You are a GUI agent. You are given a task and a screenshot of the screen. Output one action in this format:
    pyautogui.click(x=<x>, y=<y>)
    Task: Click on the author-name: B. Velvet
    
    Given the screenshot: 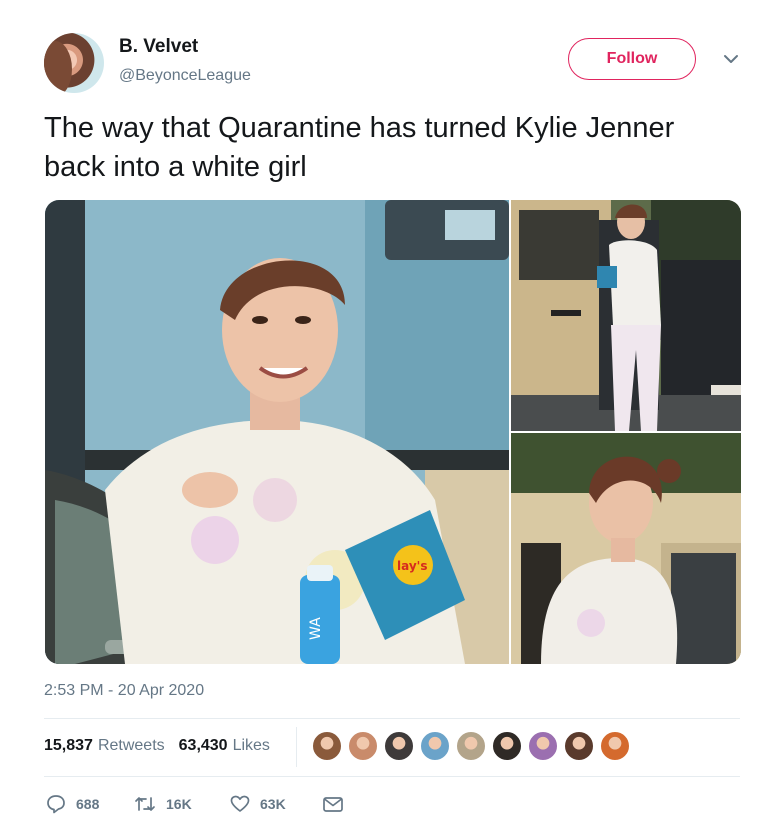 What is the action you would take?
    pyautogui.click(x=158, y=47)
    